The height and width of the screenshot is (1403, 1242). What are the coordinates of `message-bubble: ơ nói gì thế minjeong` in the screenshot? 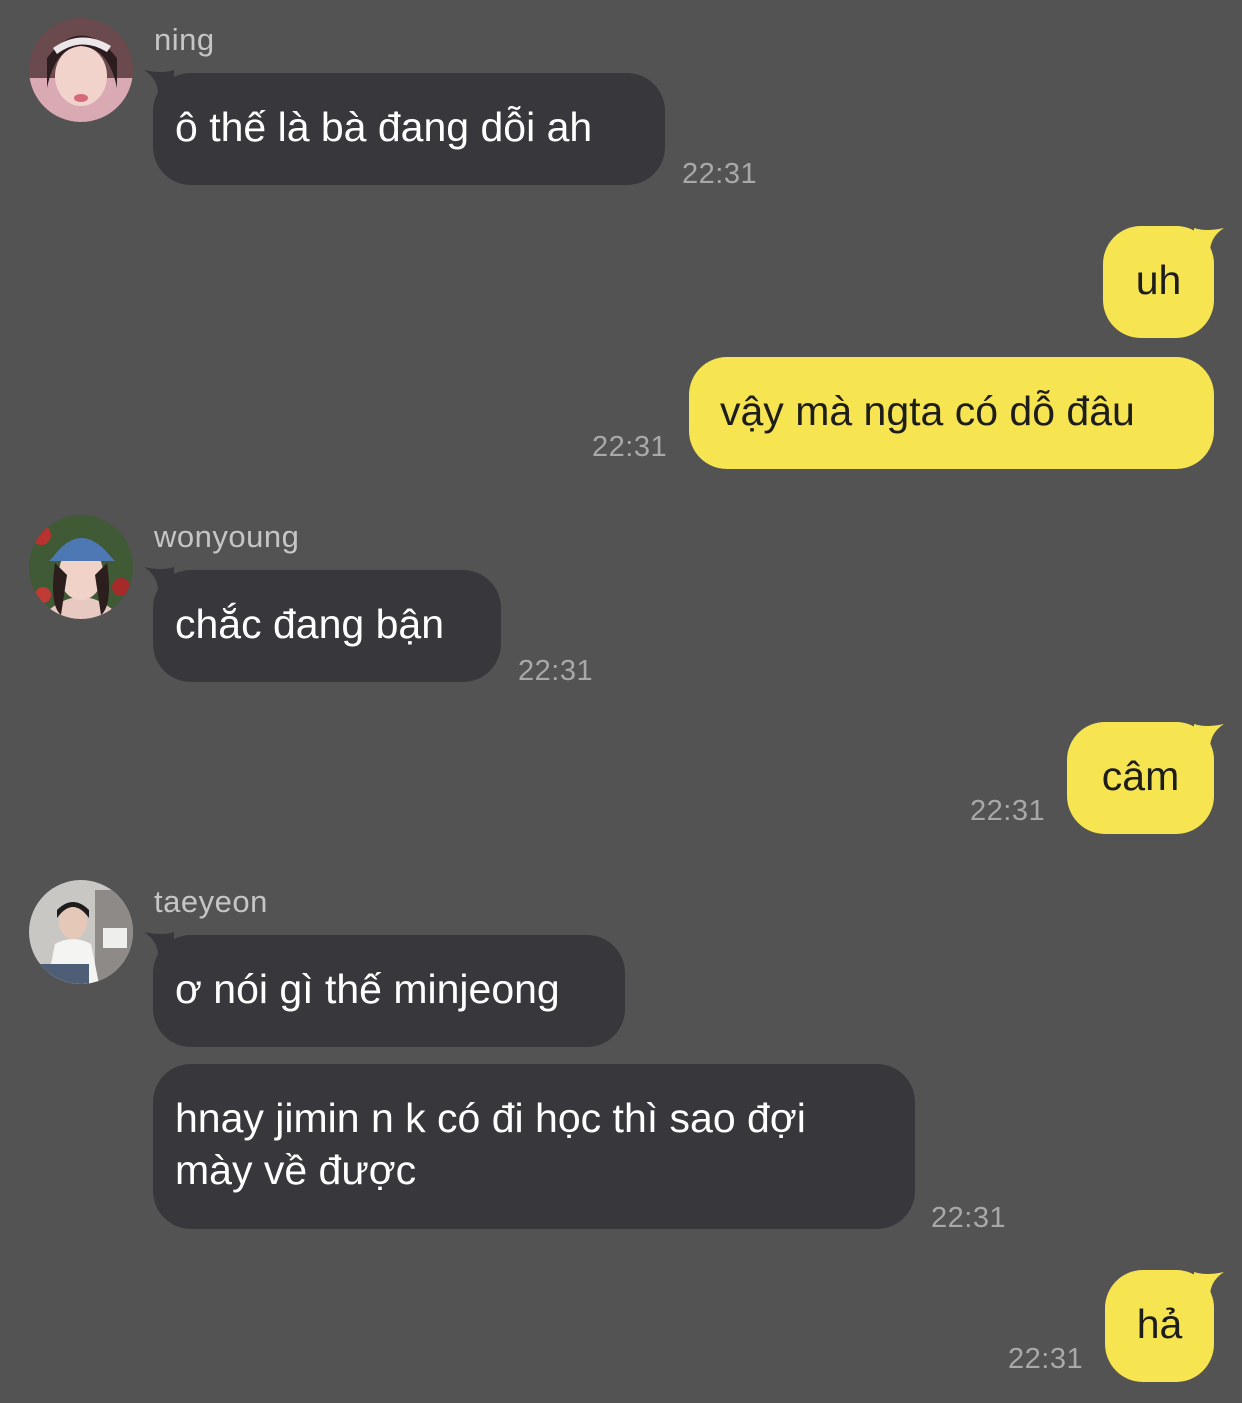 It's located at (389, 991).